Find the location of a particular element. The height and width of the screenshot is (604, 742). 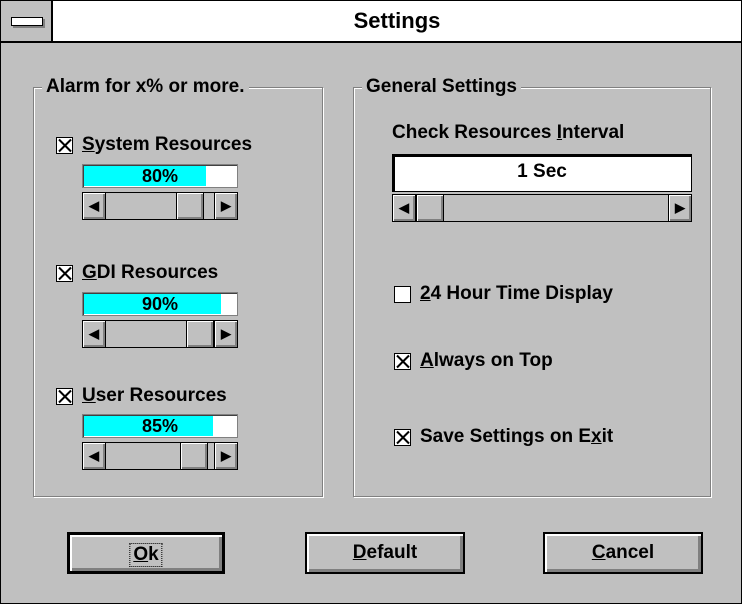

time-display-label: 24 Hour Time Display is located at coordinates (516, 293).